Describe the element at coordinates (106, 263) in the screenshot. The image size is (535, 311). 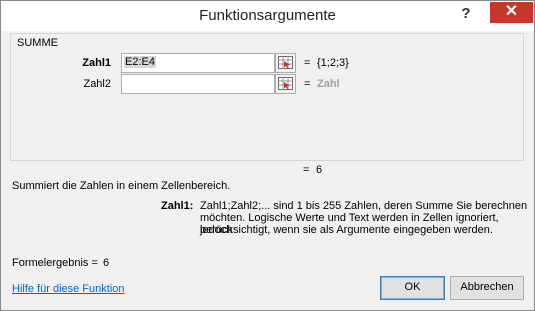
I see `formula-result-value: 6` at that location.